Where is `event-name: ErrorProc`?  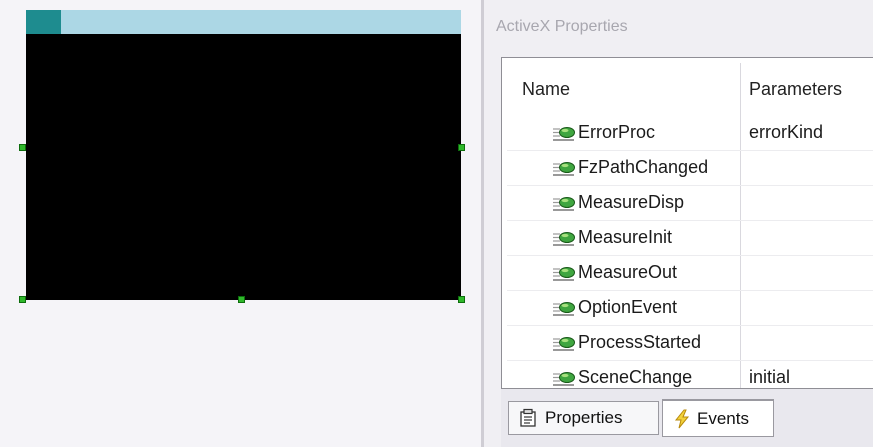
event-name: ErrorProc is located at coordinates (617, 132).